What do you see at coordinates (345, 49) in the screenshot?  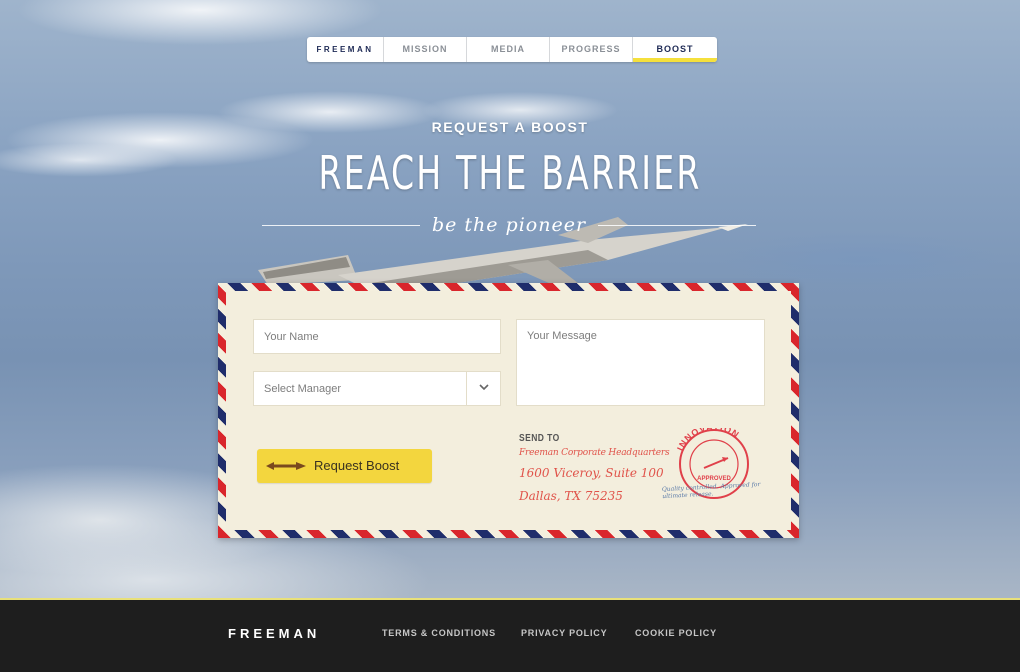 I see `nav-brand-logo: FREEMAN` at bounding box center [345, 49].